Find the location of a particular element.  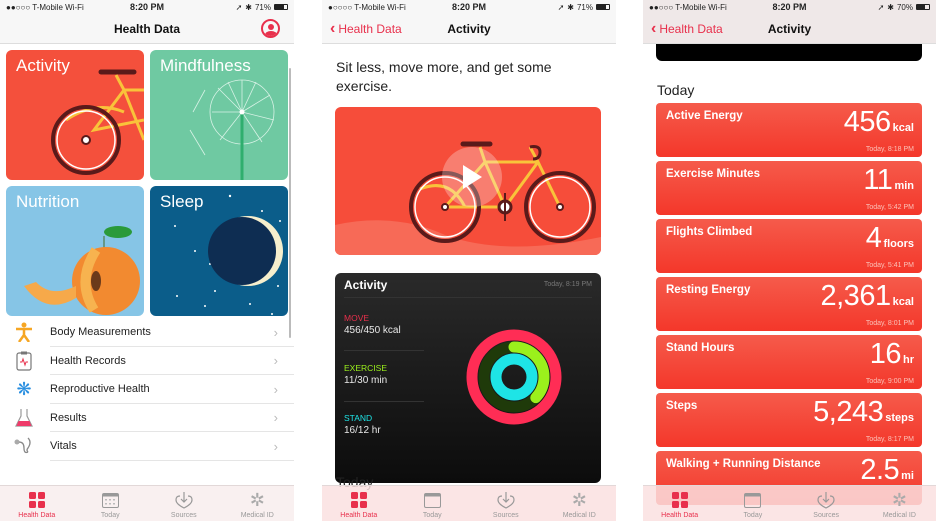

location-icon: ➚ is located at coordinates (881, 7).